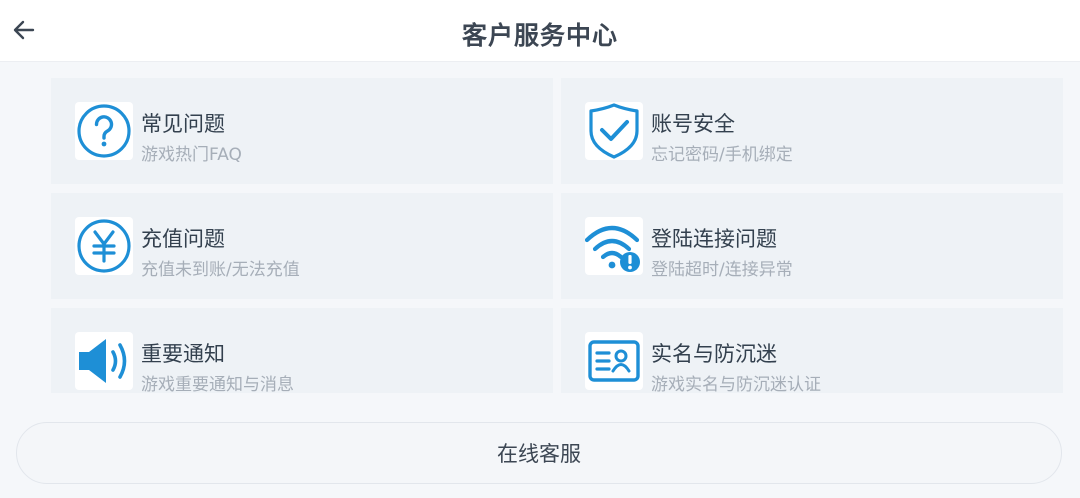  What do you see at coordinates (302, 350) in the screenshot?
I see `notice-card: 重要通知 游戏重要通知与消息` at bounding box center [302, 350].